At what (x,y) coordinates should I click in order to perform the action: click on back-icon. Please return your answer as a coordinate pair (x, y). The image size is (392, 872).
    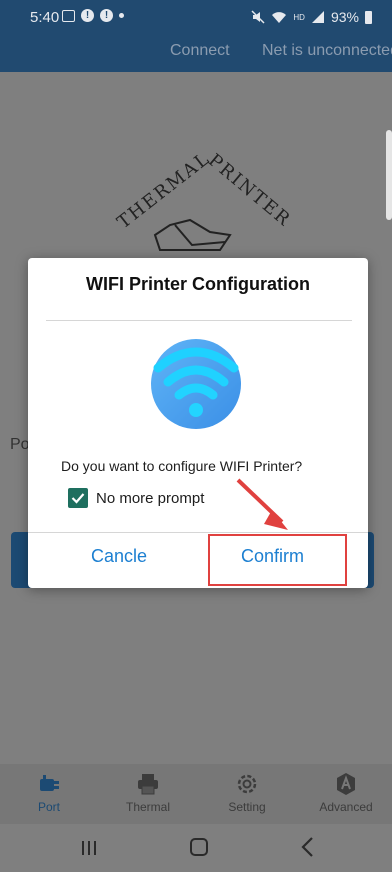
    Looking at the image, I should click on (307, 847).